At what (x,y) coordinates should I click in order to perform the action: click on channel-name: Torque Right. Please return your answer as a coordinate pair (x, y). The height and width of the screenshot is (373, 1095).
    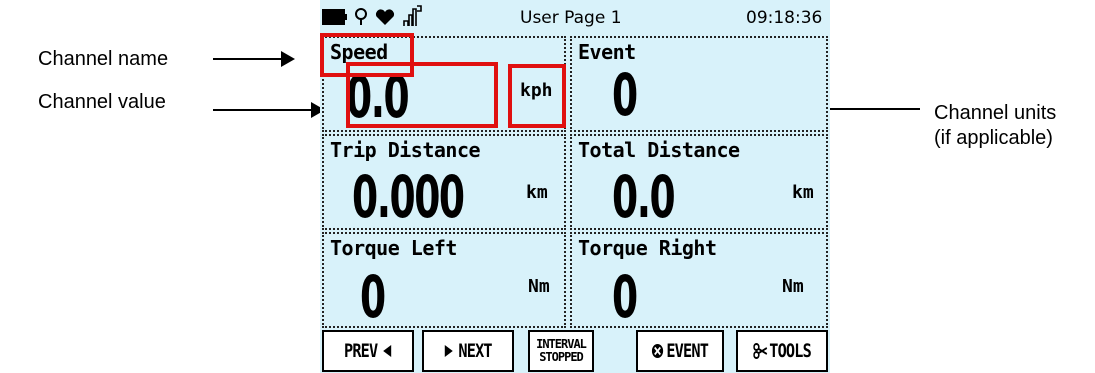
    Looking at the image, I should click on (647, 248).